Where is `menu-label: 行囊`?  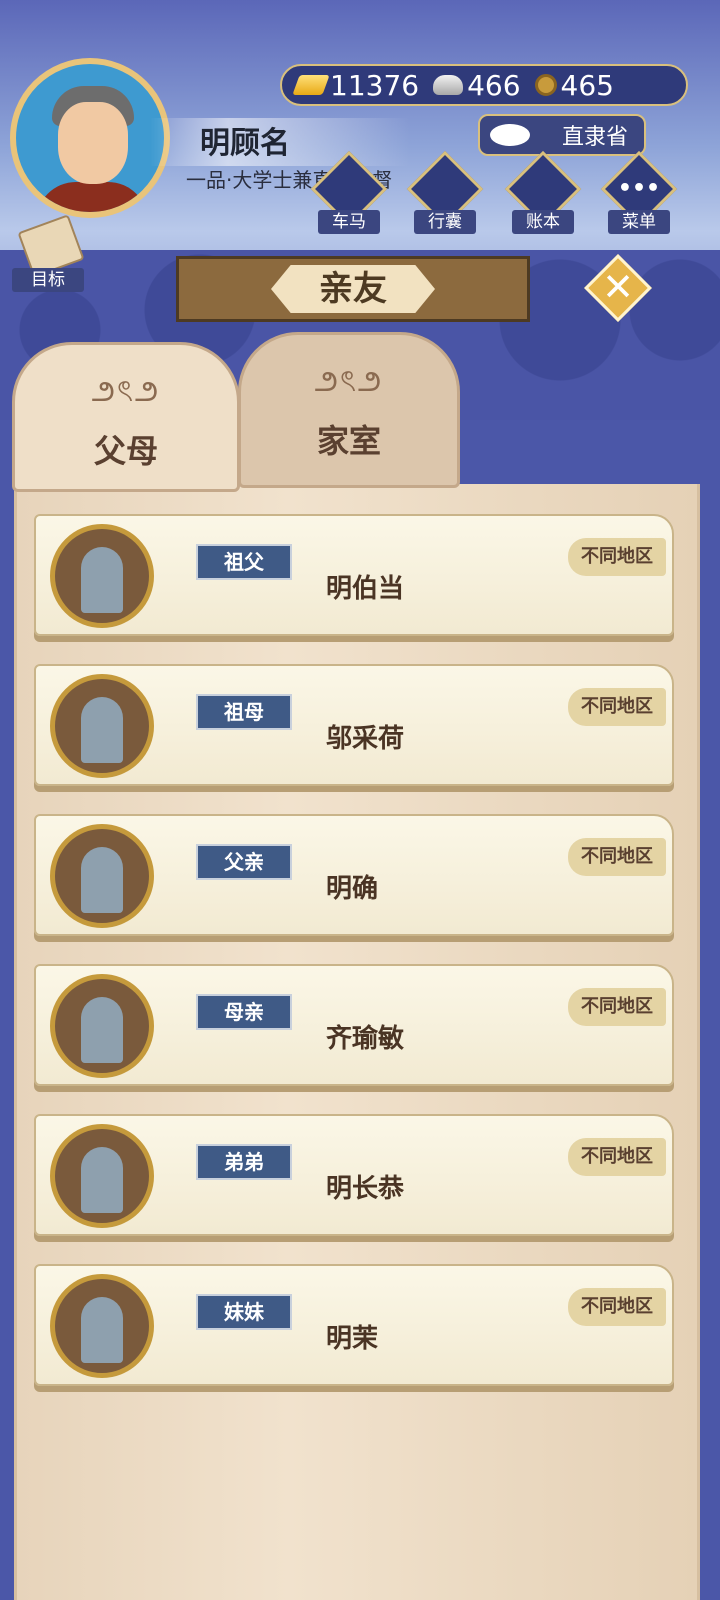
menu-label: 行囊 is located at coordinates (445, 222).